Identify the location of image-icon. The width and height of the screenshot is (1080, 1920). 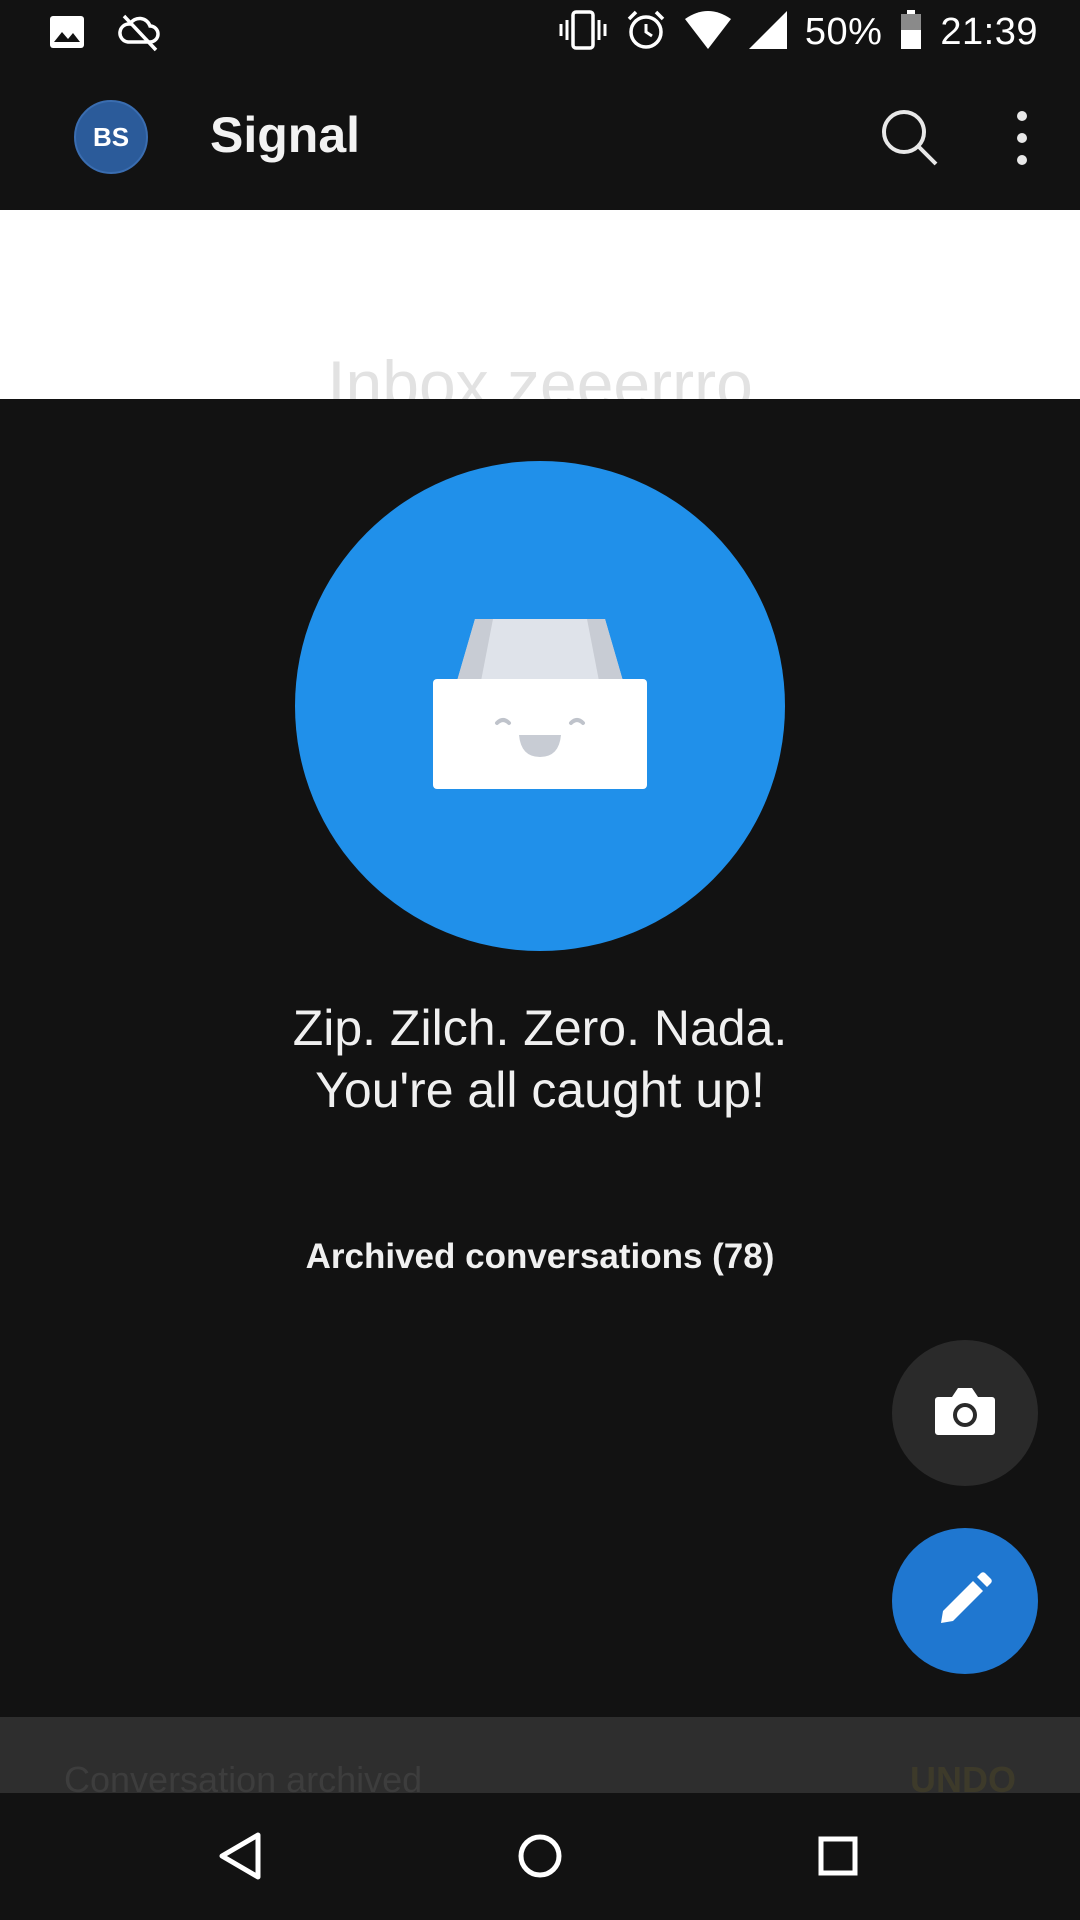
(67, 34).